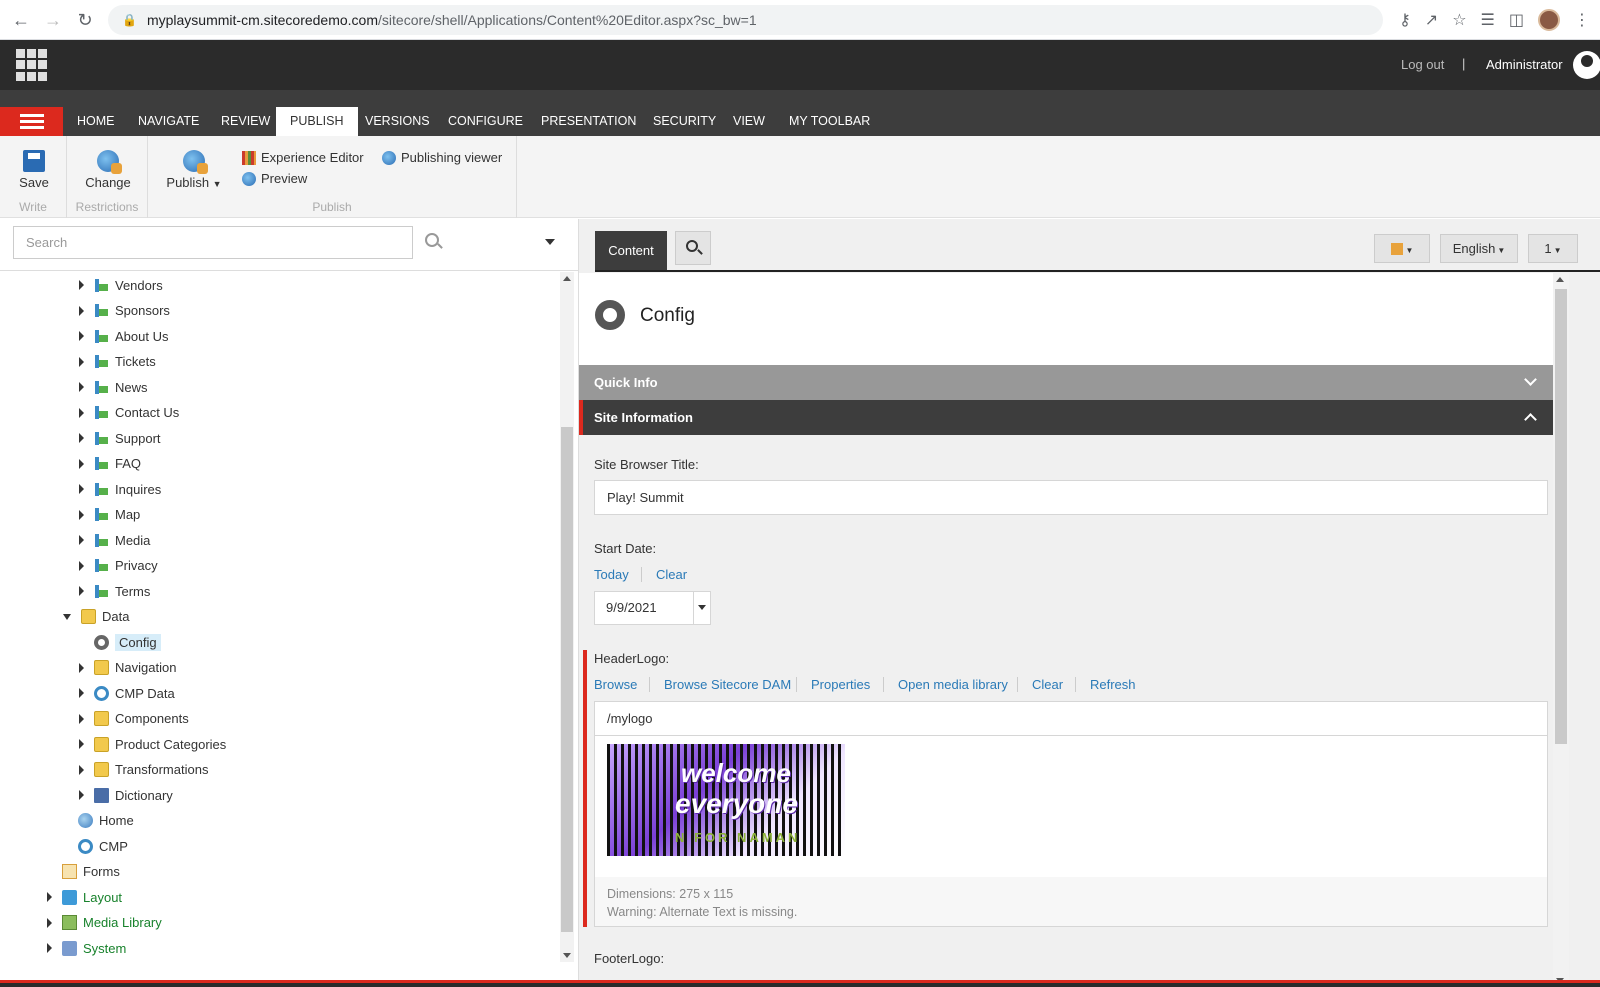  What do you see at coordinates (567, 679) in the screenshot?
I see `tree-scroll-thumb` at bounding box center [567, 679].